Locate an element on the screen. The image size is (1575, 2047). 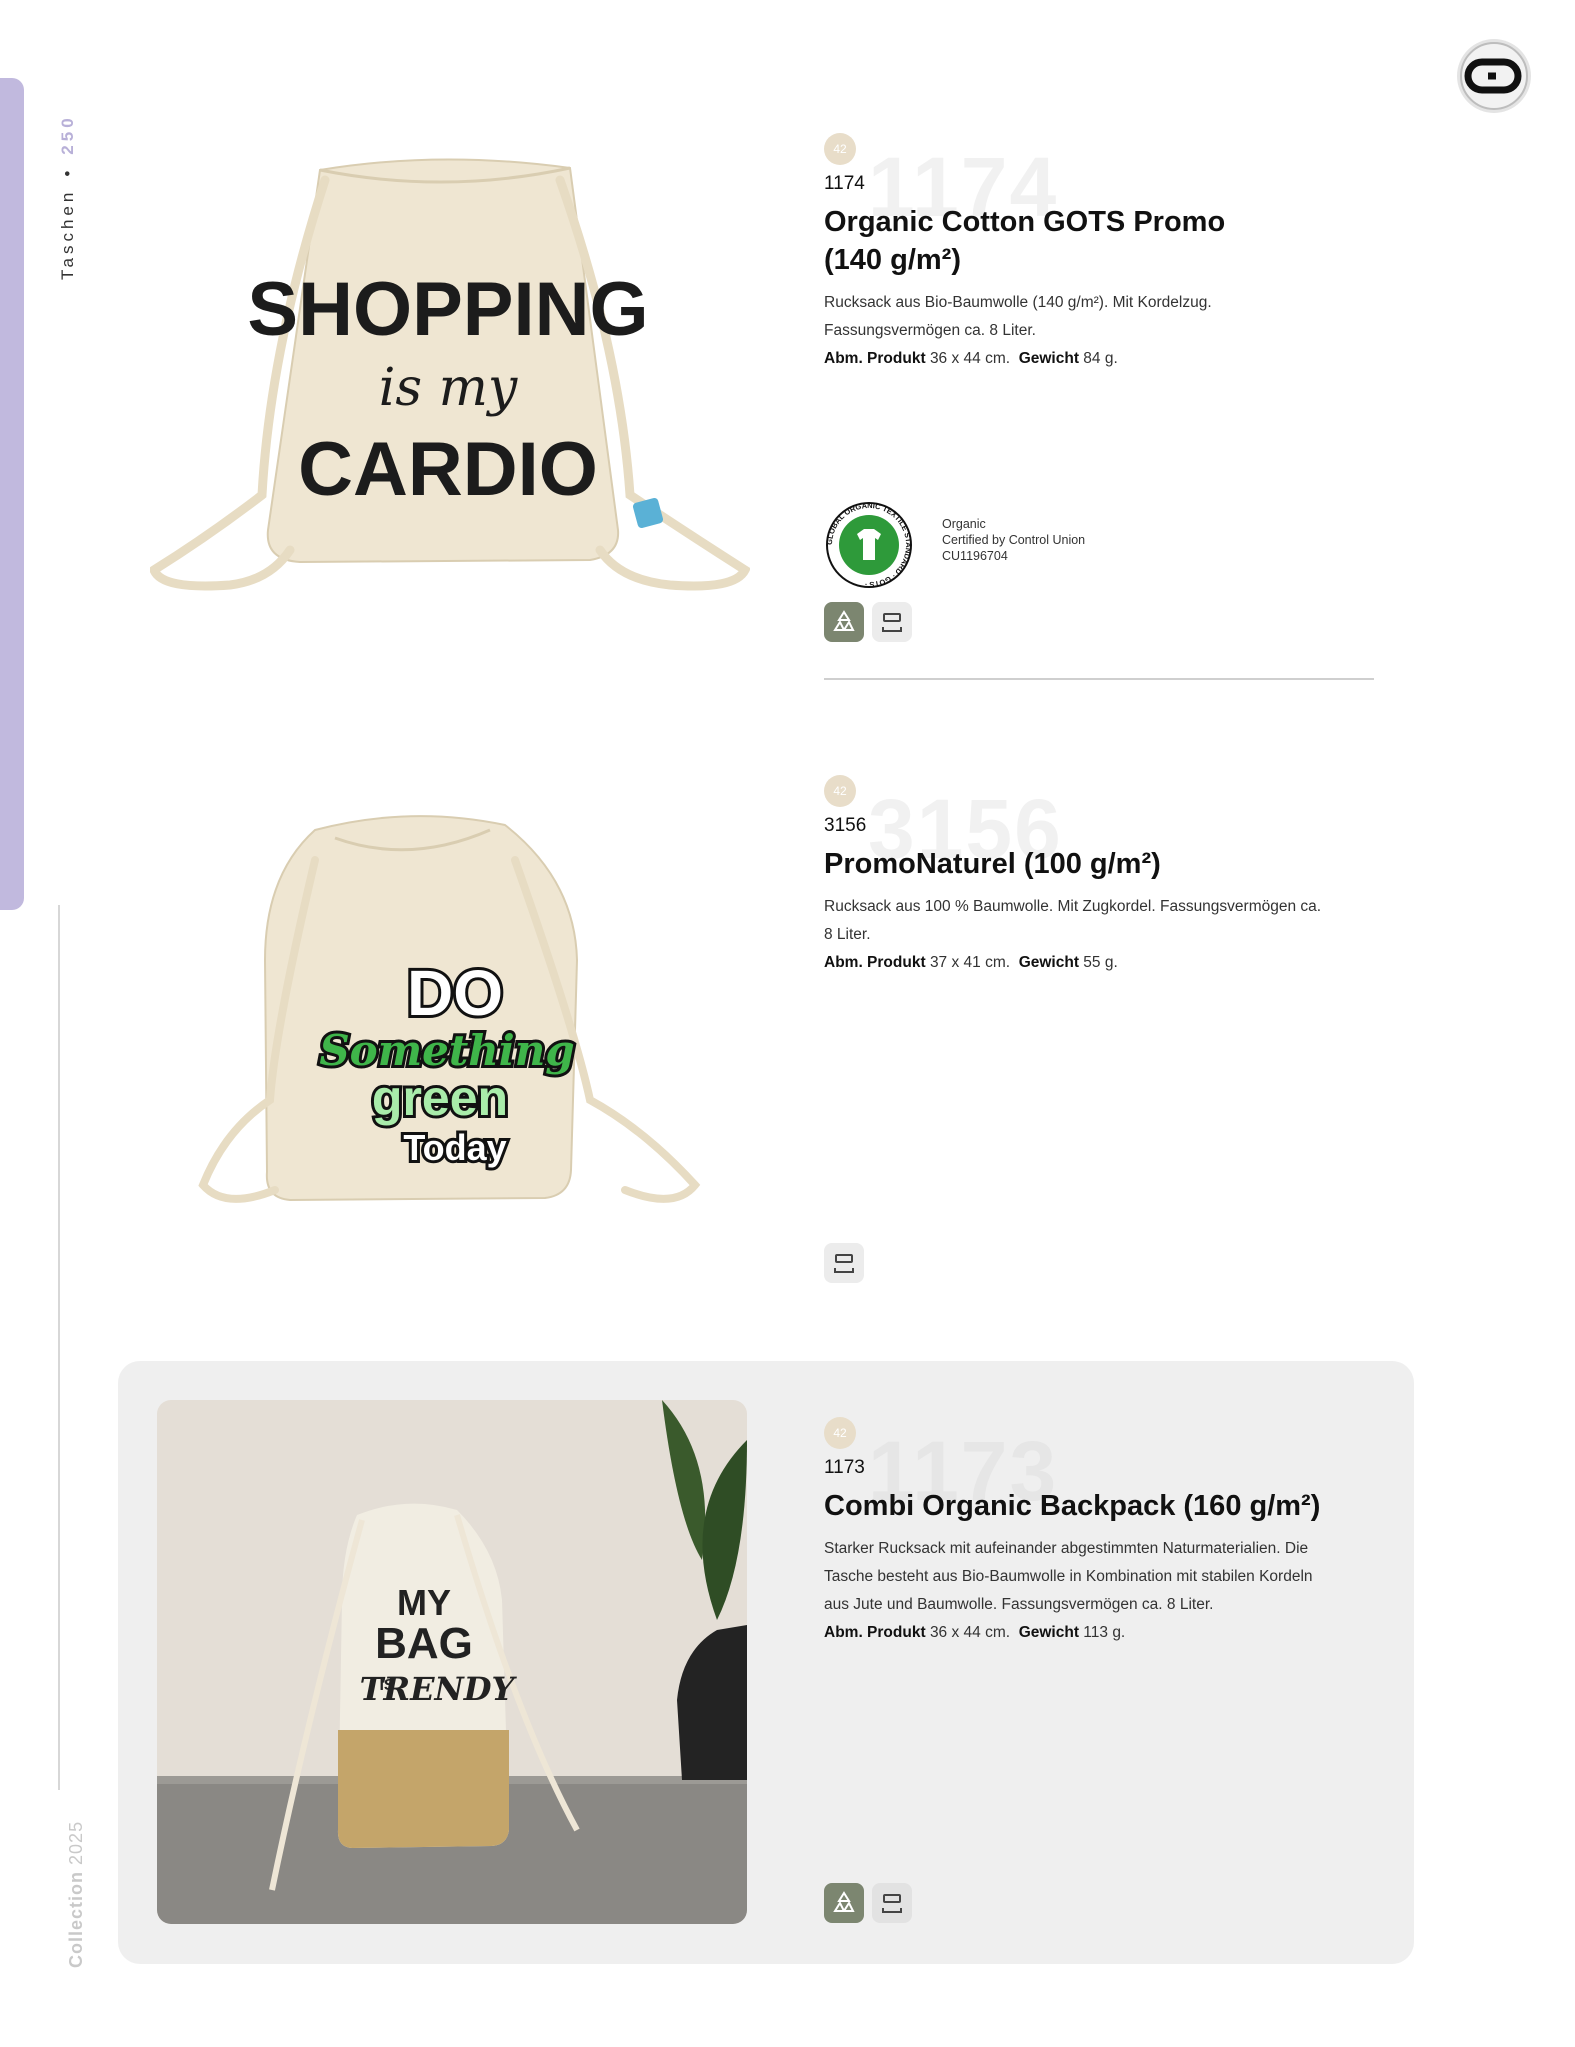
product-image-1174: SHOPPING is my CARDIO is located at coordinates (449, 385).